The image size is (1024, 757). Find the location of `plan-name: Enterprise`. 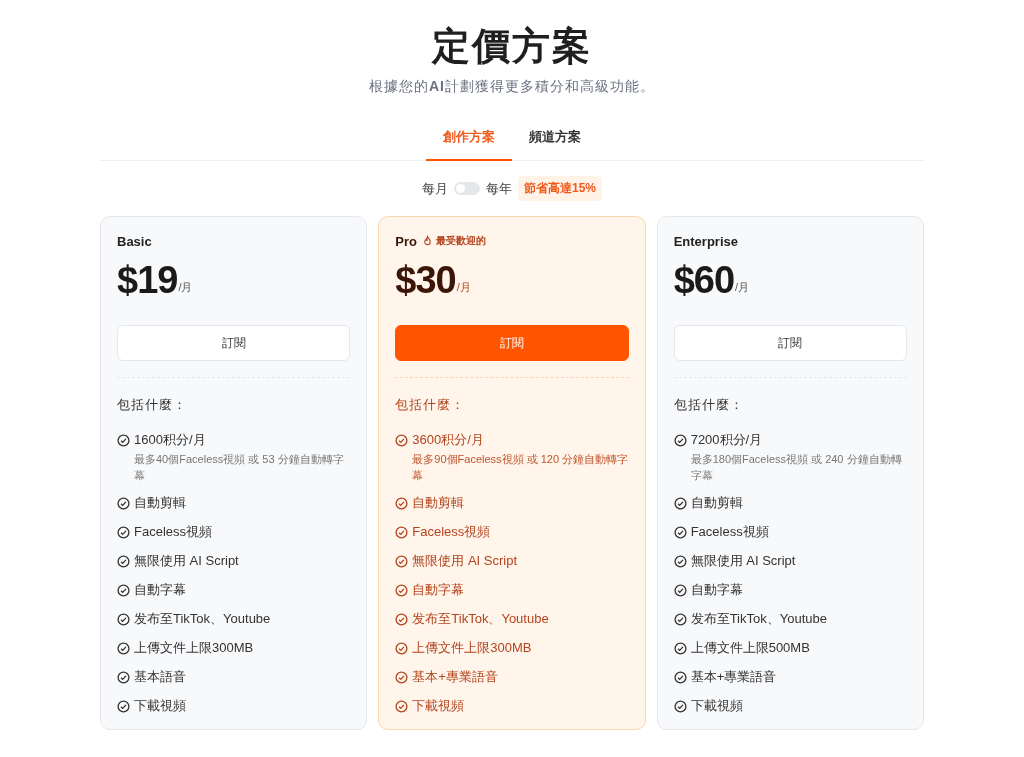

plan-name: Enterprise is located at coordinates (705, 241).